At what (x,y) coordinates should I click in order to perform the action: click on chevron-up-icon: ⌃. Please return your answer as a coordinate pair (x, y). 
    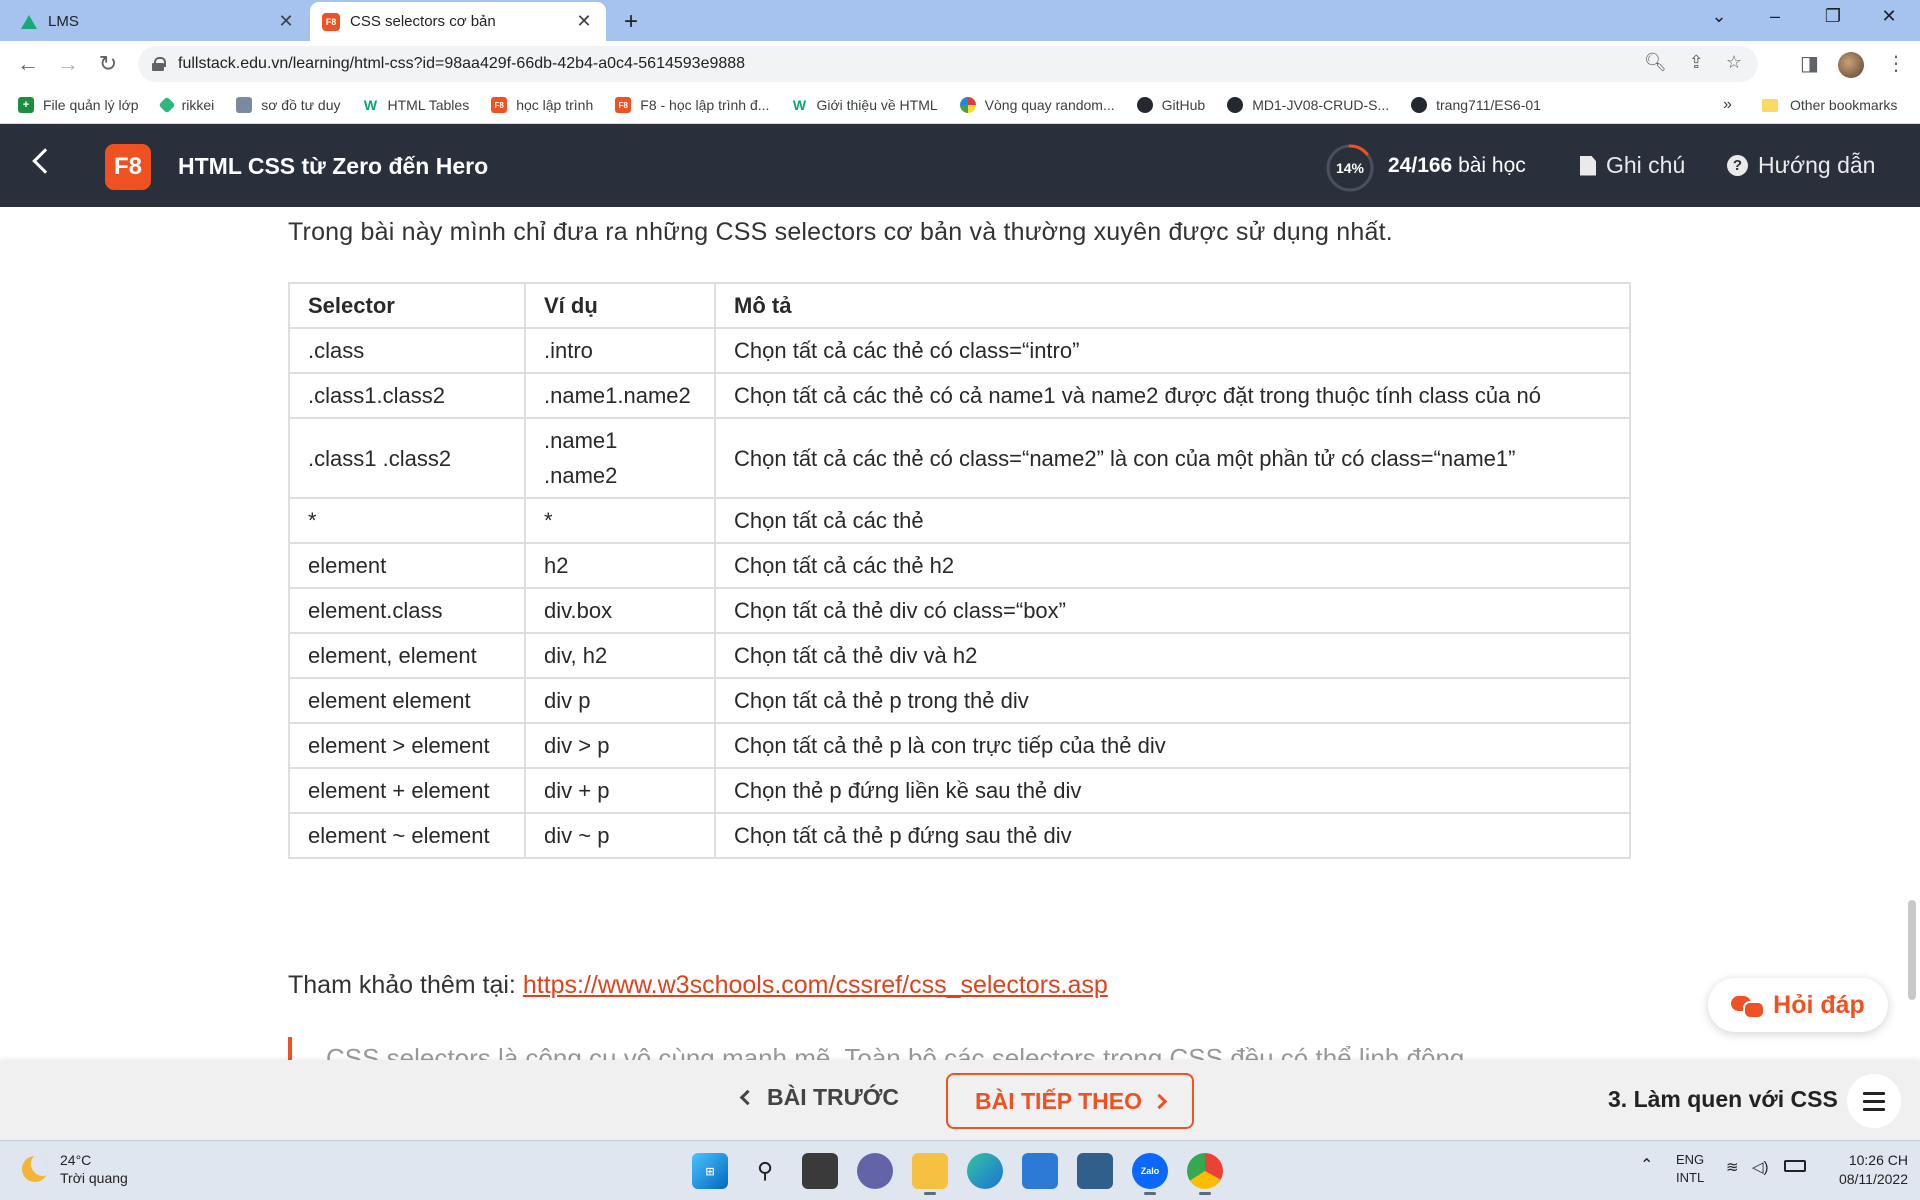
    Looking at the image, I should click on (1646, 1166).